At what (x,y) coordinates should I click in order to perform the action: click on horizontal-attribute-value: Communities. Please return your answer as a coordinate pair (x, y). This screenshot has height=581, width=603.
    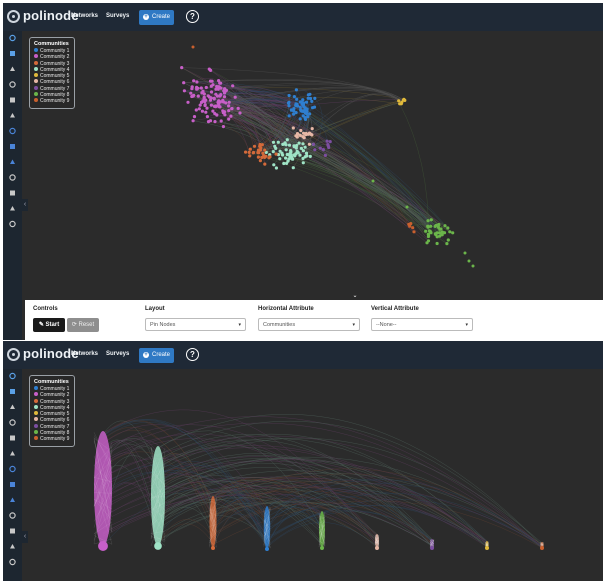
    Looking at the image, I should click on (279, 325).